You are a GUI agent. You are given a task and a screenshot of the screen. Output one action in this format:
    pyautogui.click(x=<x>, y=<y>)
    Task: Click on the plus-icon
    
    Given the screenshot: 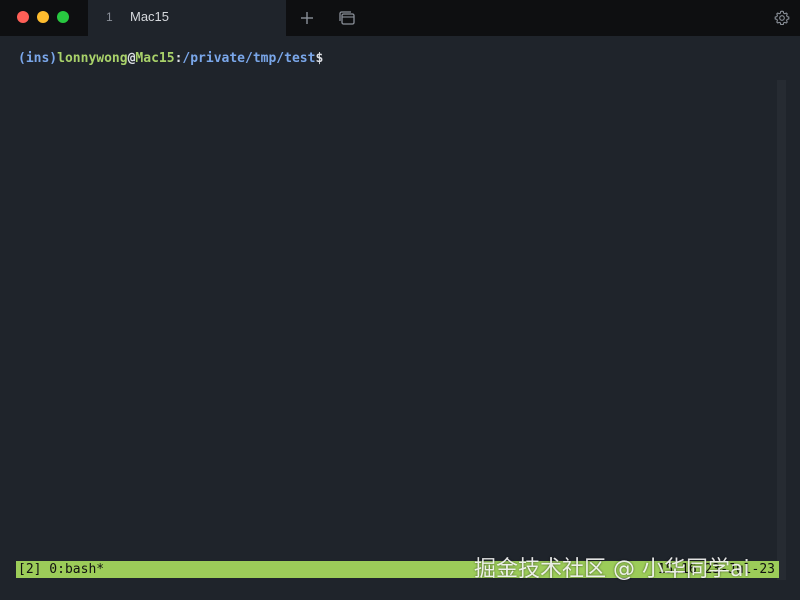 What is the action you would take?
    pyautogui.click(x=307, y=18)
    